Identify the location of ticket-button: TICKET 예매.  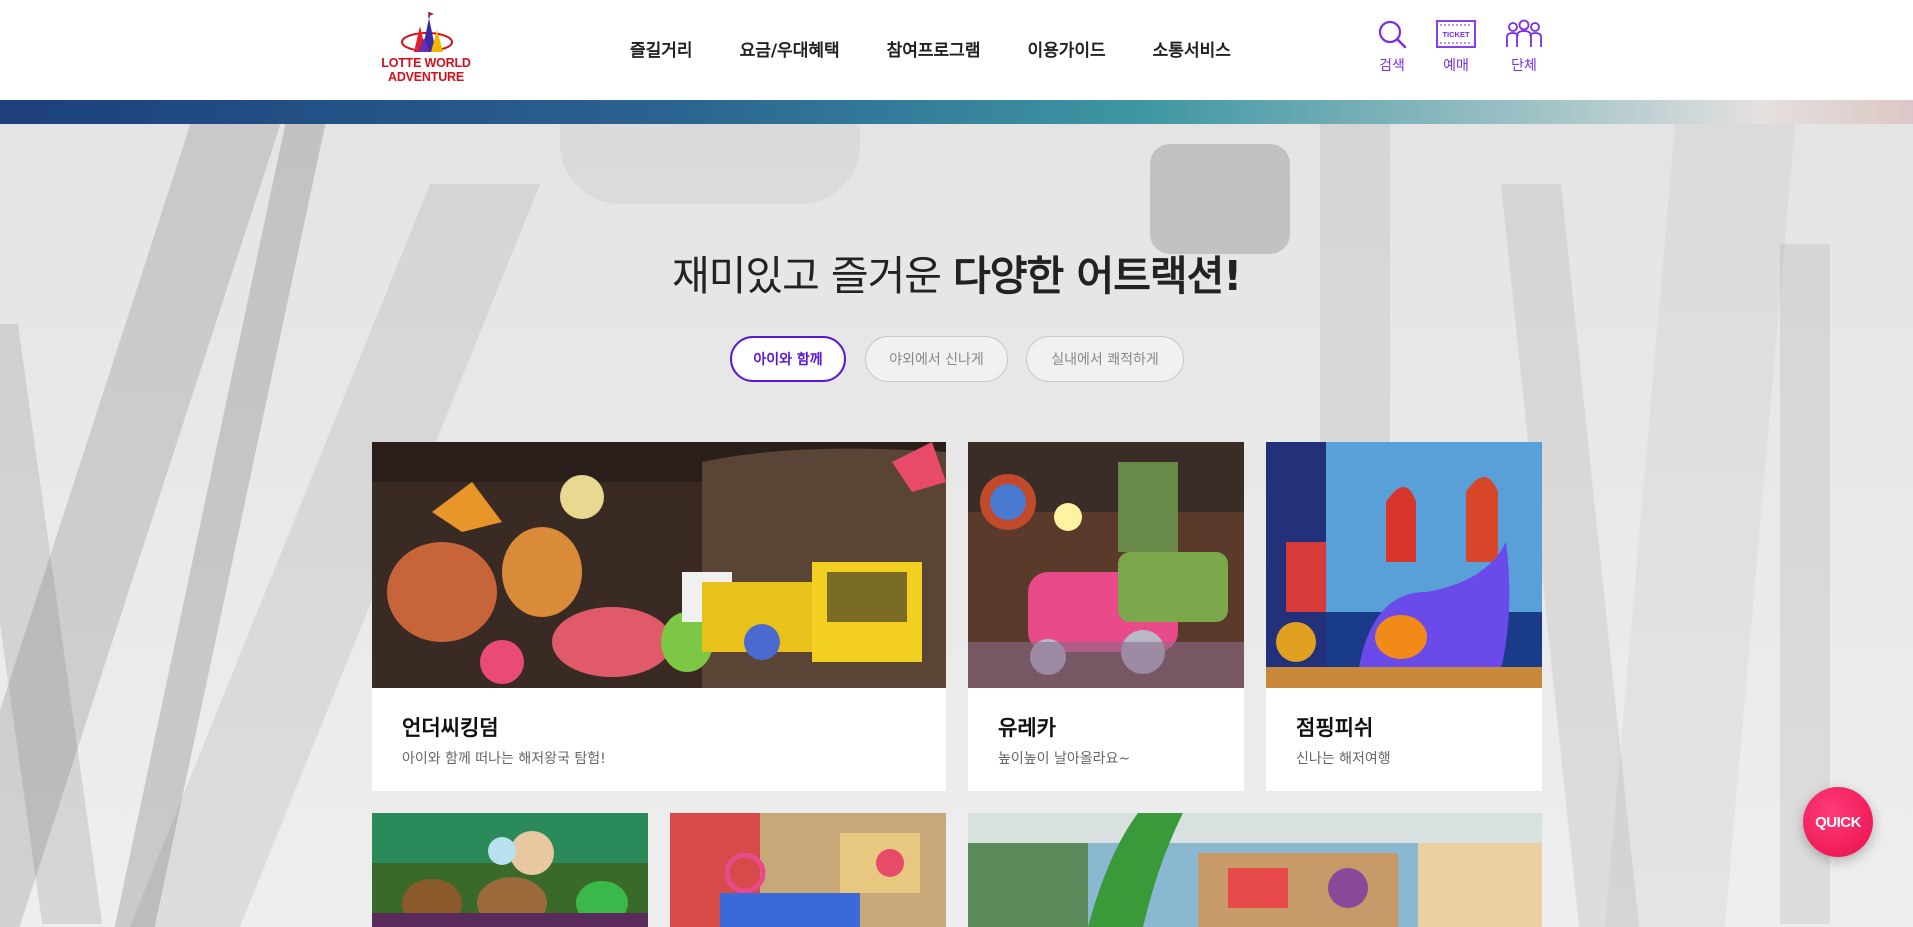
(1456, 46).